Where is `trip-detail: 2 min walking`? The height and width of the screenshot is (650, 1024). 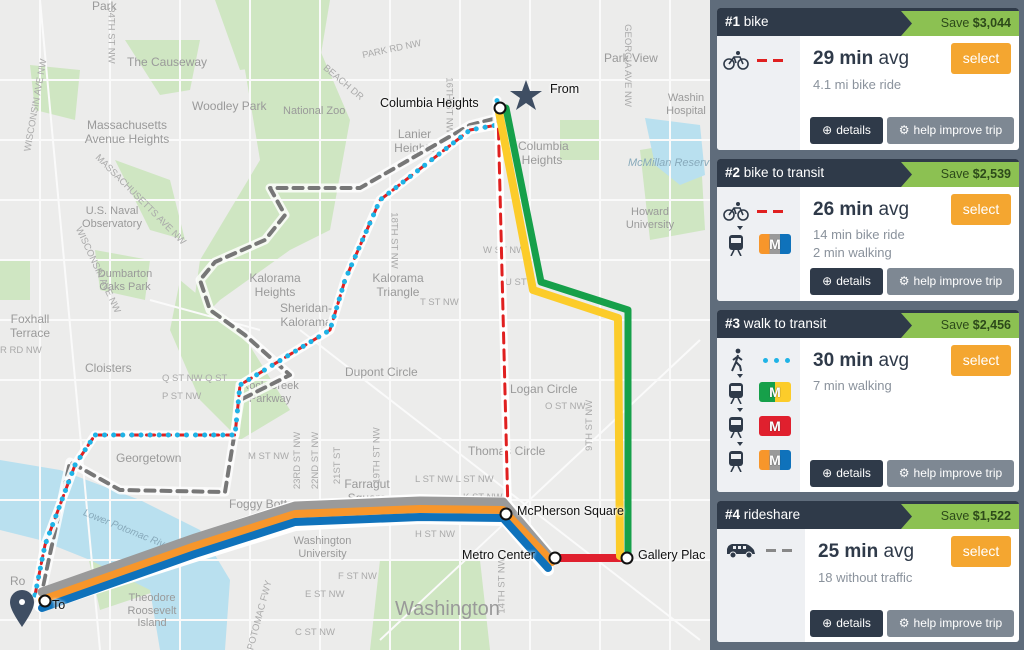 trip-detail: 2 min walking is located at coordinates (852, 252).